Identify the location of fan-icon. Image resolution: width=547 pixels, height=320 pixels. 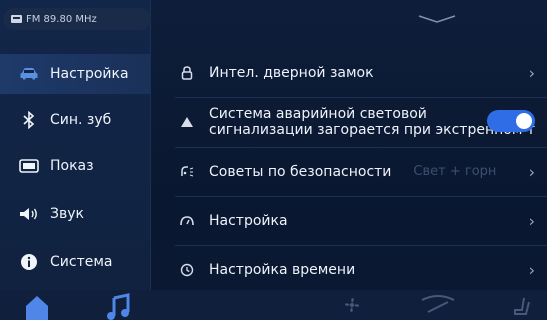
(352, 307).